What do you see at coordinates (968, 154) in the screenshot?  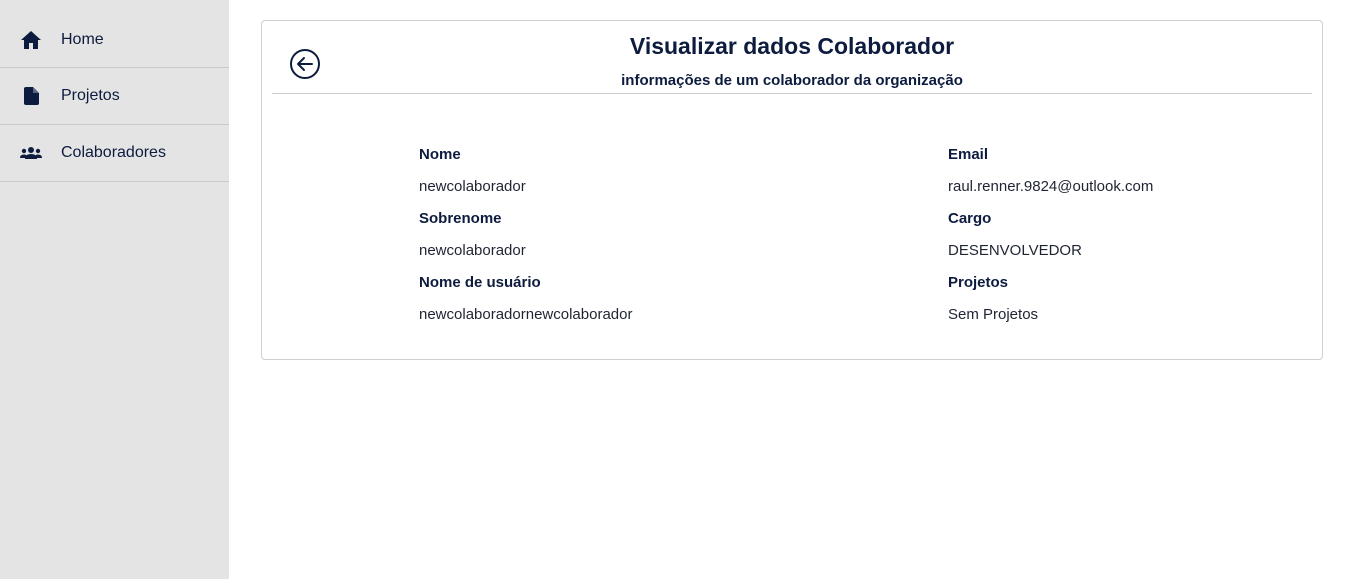 I see `field-label: Email` at bounding box center [968, 154].